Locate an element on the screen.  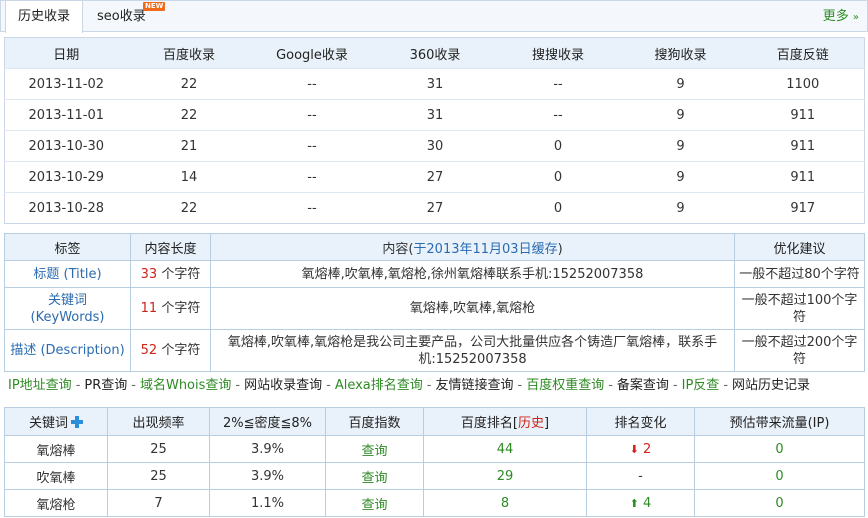
cell: 1100 is located at coordinates (803, 84).